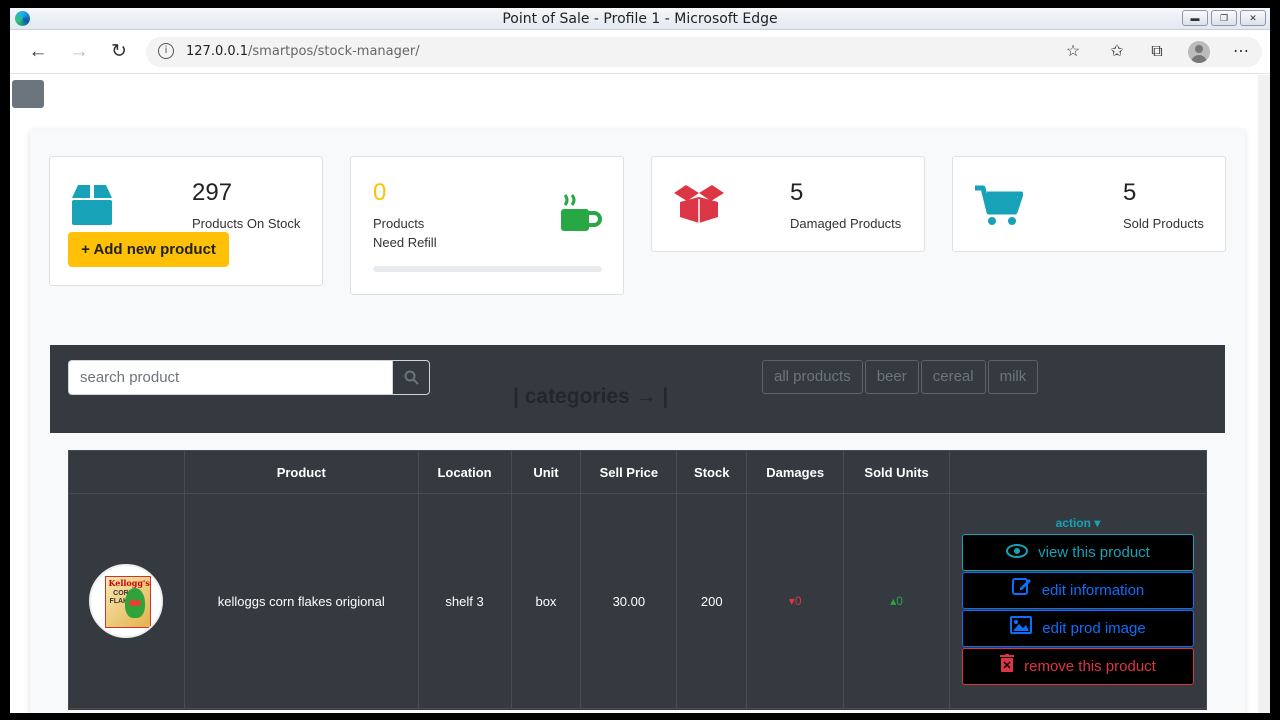 The image size is (1280, 720). What do you see at coordinates (487, 269) in the screenshot?
I see `refill-progress-bar` at bounding box center [487, 269].